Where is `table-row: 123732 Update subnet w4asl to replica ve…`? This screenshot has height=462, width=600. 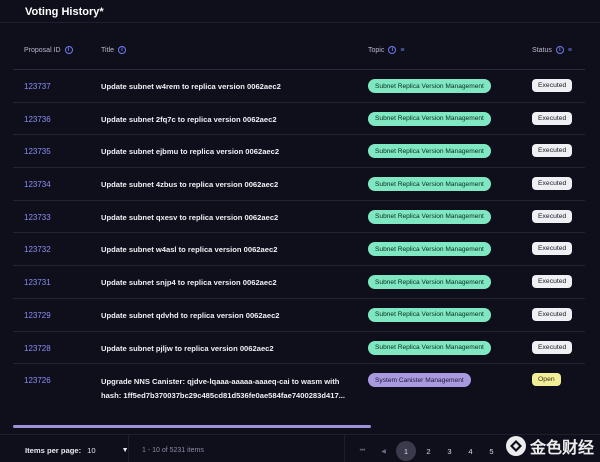
table-row: 123732 Update subnet w4asl to replica ve… is located at coordinates (299, 250).